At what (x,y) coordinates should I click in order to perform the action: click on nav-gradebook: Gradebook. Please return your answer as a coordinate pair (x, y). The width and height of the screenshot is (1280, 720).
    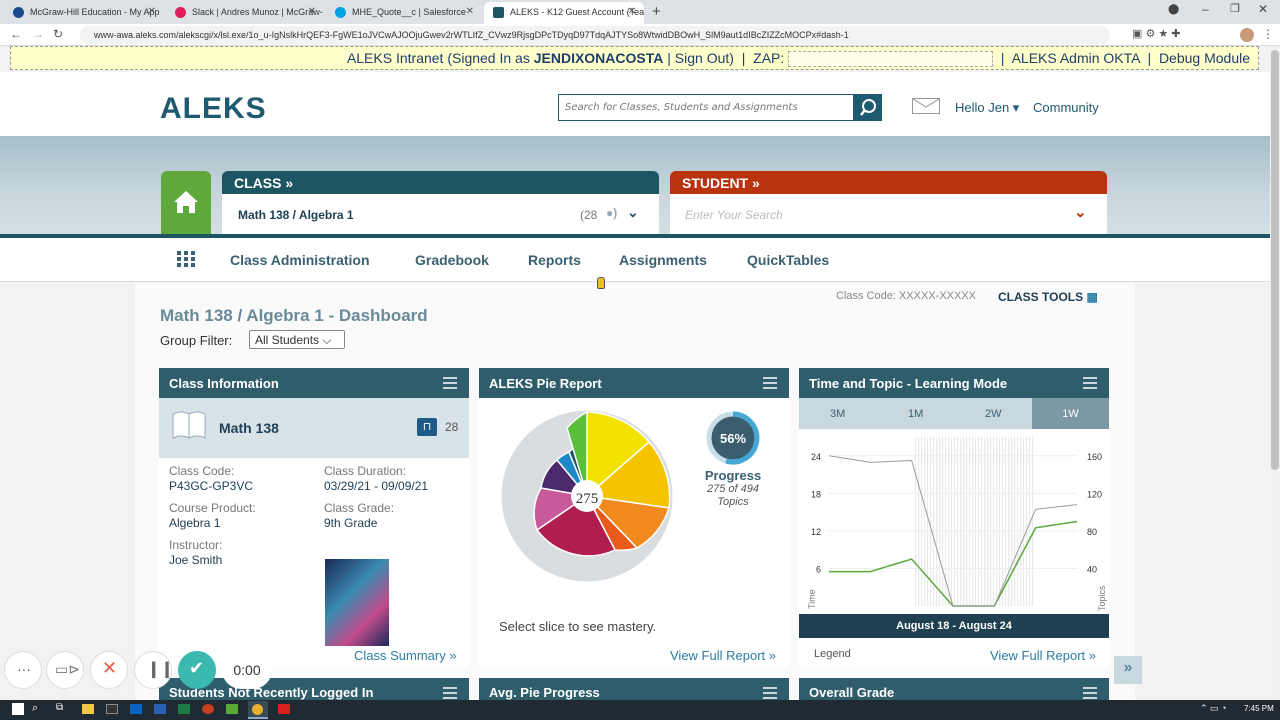
    Looking at the image, I should click on (452, 260).